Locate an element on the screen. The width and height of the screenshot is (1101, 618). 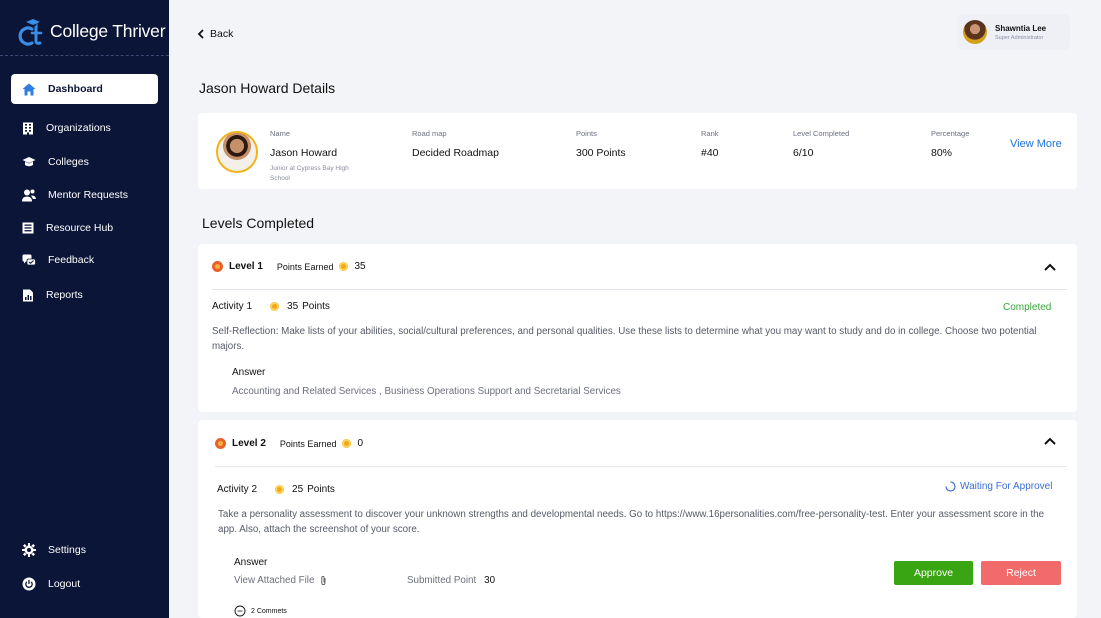
back-button: Back is located at coordinates (215, 34).